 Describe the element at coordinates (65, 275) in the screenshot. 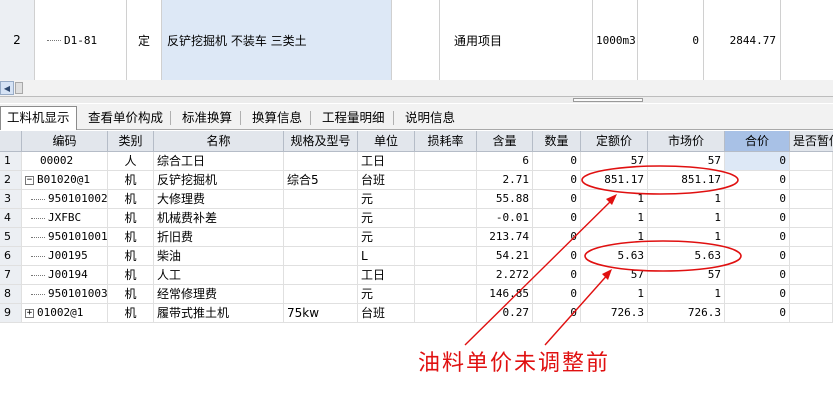

I see `cell-code: J00194` at that location.